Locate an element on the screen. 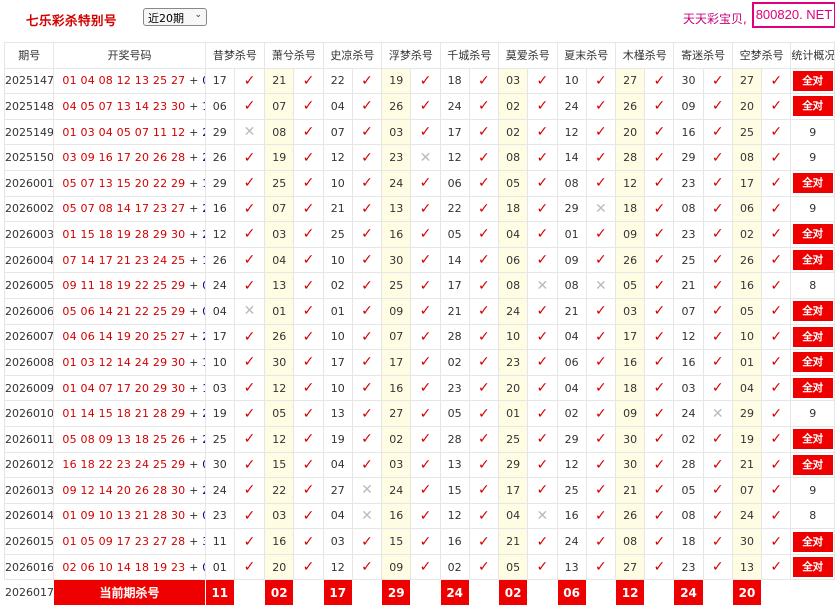 The image size is (835, 606). col-header-kill-9: 寄迷杀号 is located at coordinates (703, 55).